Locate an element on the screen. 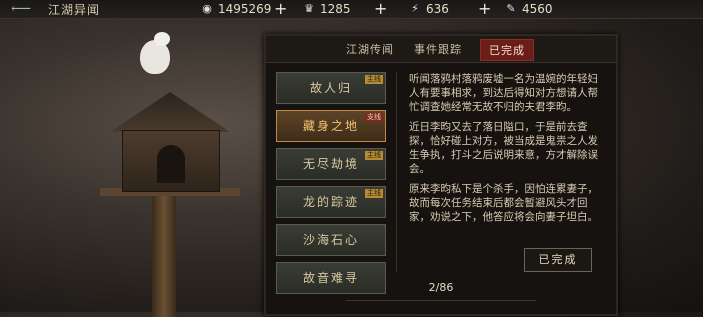 The width and height of the screenshot is (703, 317). page-title: 江湖异闻 is located at coordinates (74, 10).